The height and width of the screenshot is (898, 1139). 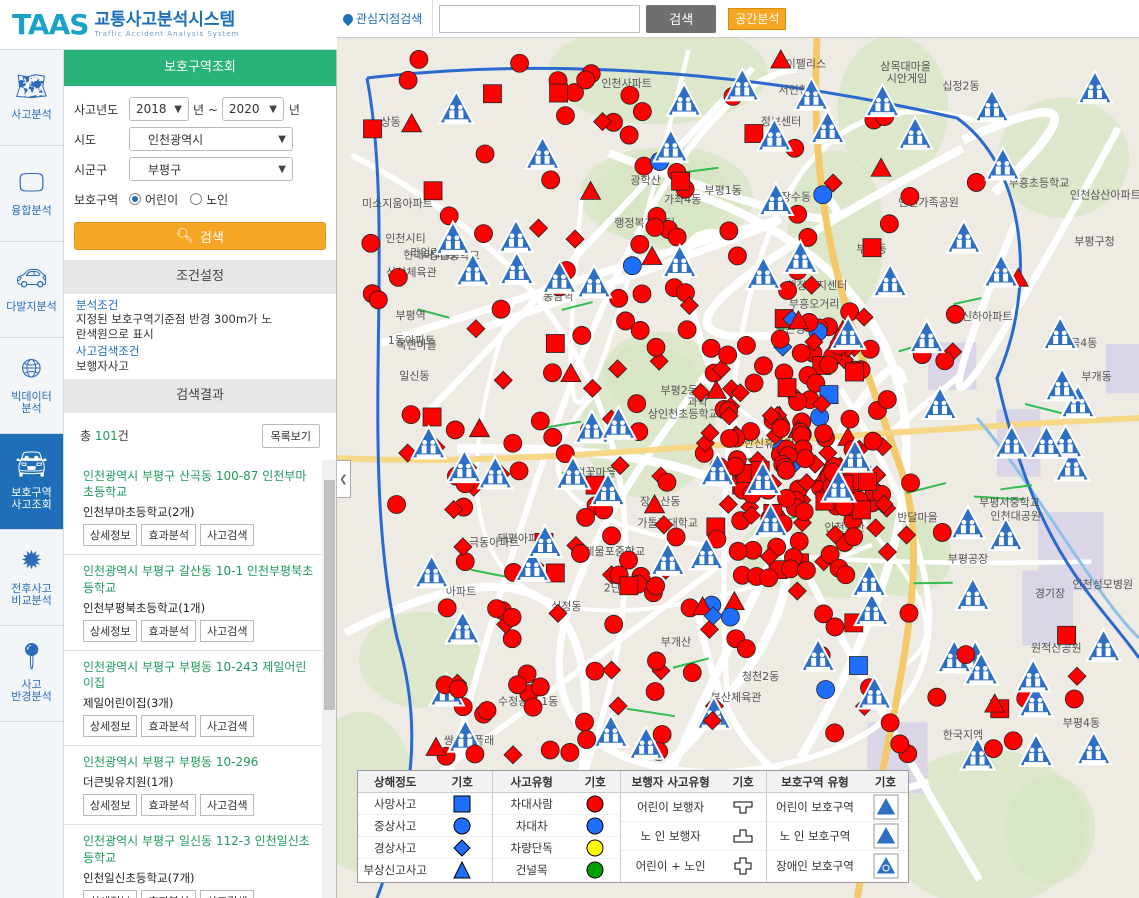 I want to click on yellow-circle-icon, so click(x=595, y=848).